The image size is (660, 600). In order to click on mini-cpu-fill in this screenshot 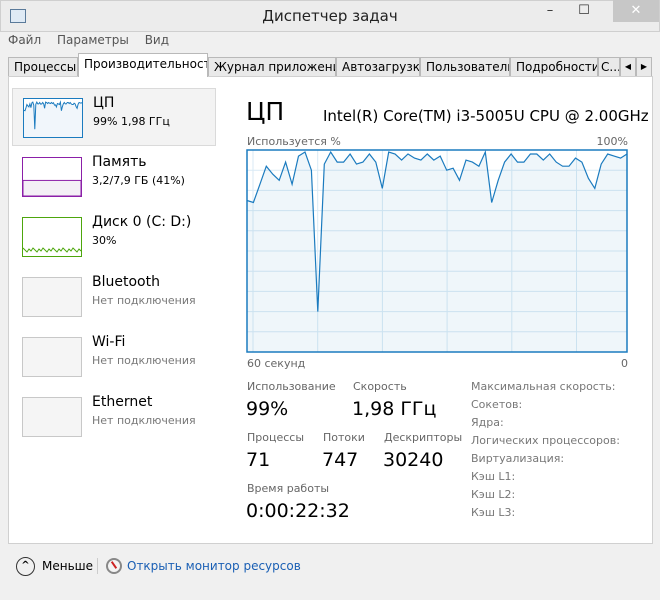, I will do `click(53, 119)`.